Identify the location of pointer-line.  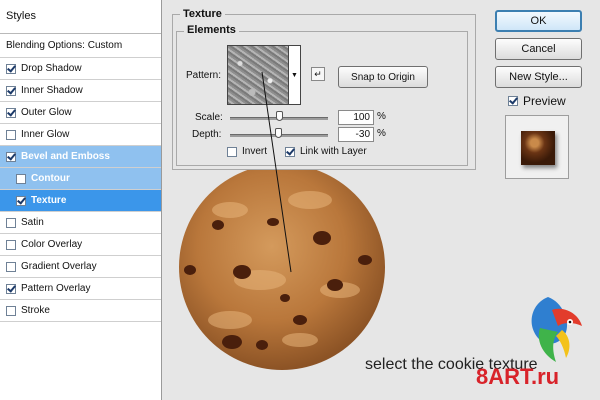
(276, 172).